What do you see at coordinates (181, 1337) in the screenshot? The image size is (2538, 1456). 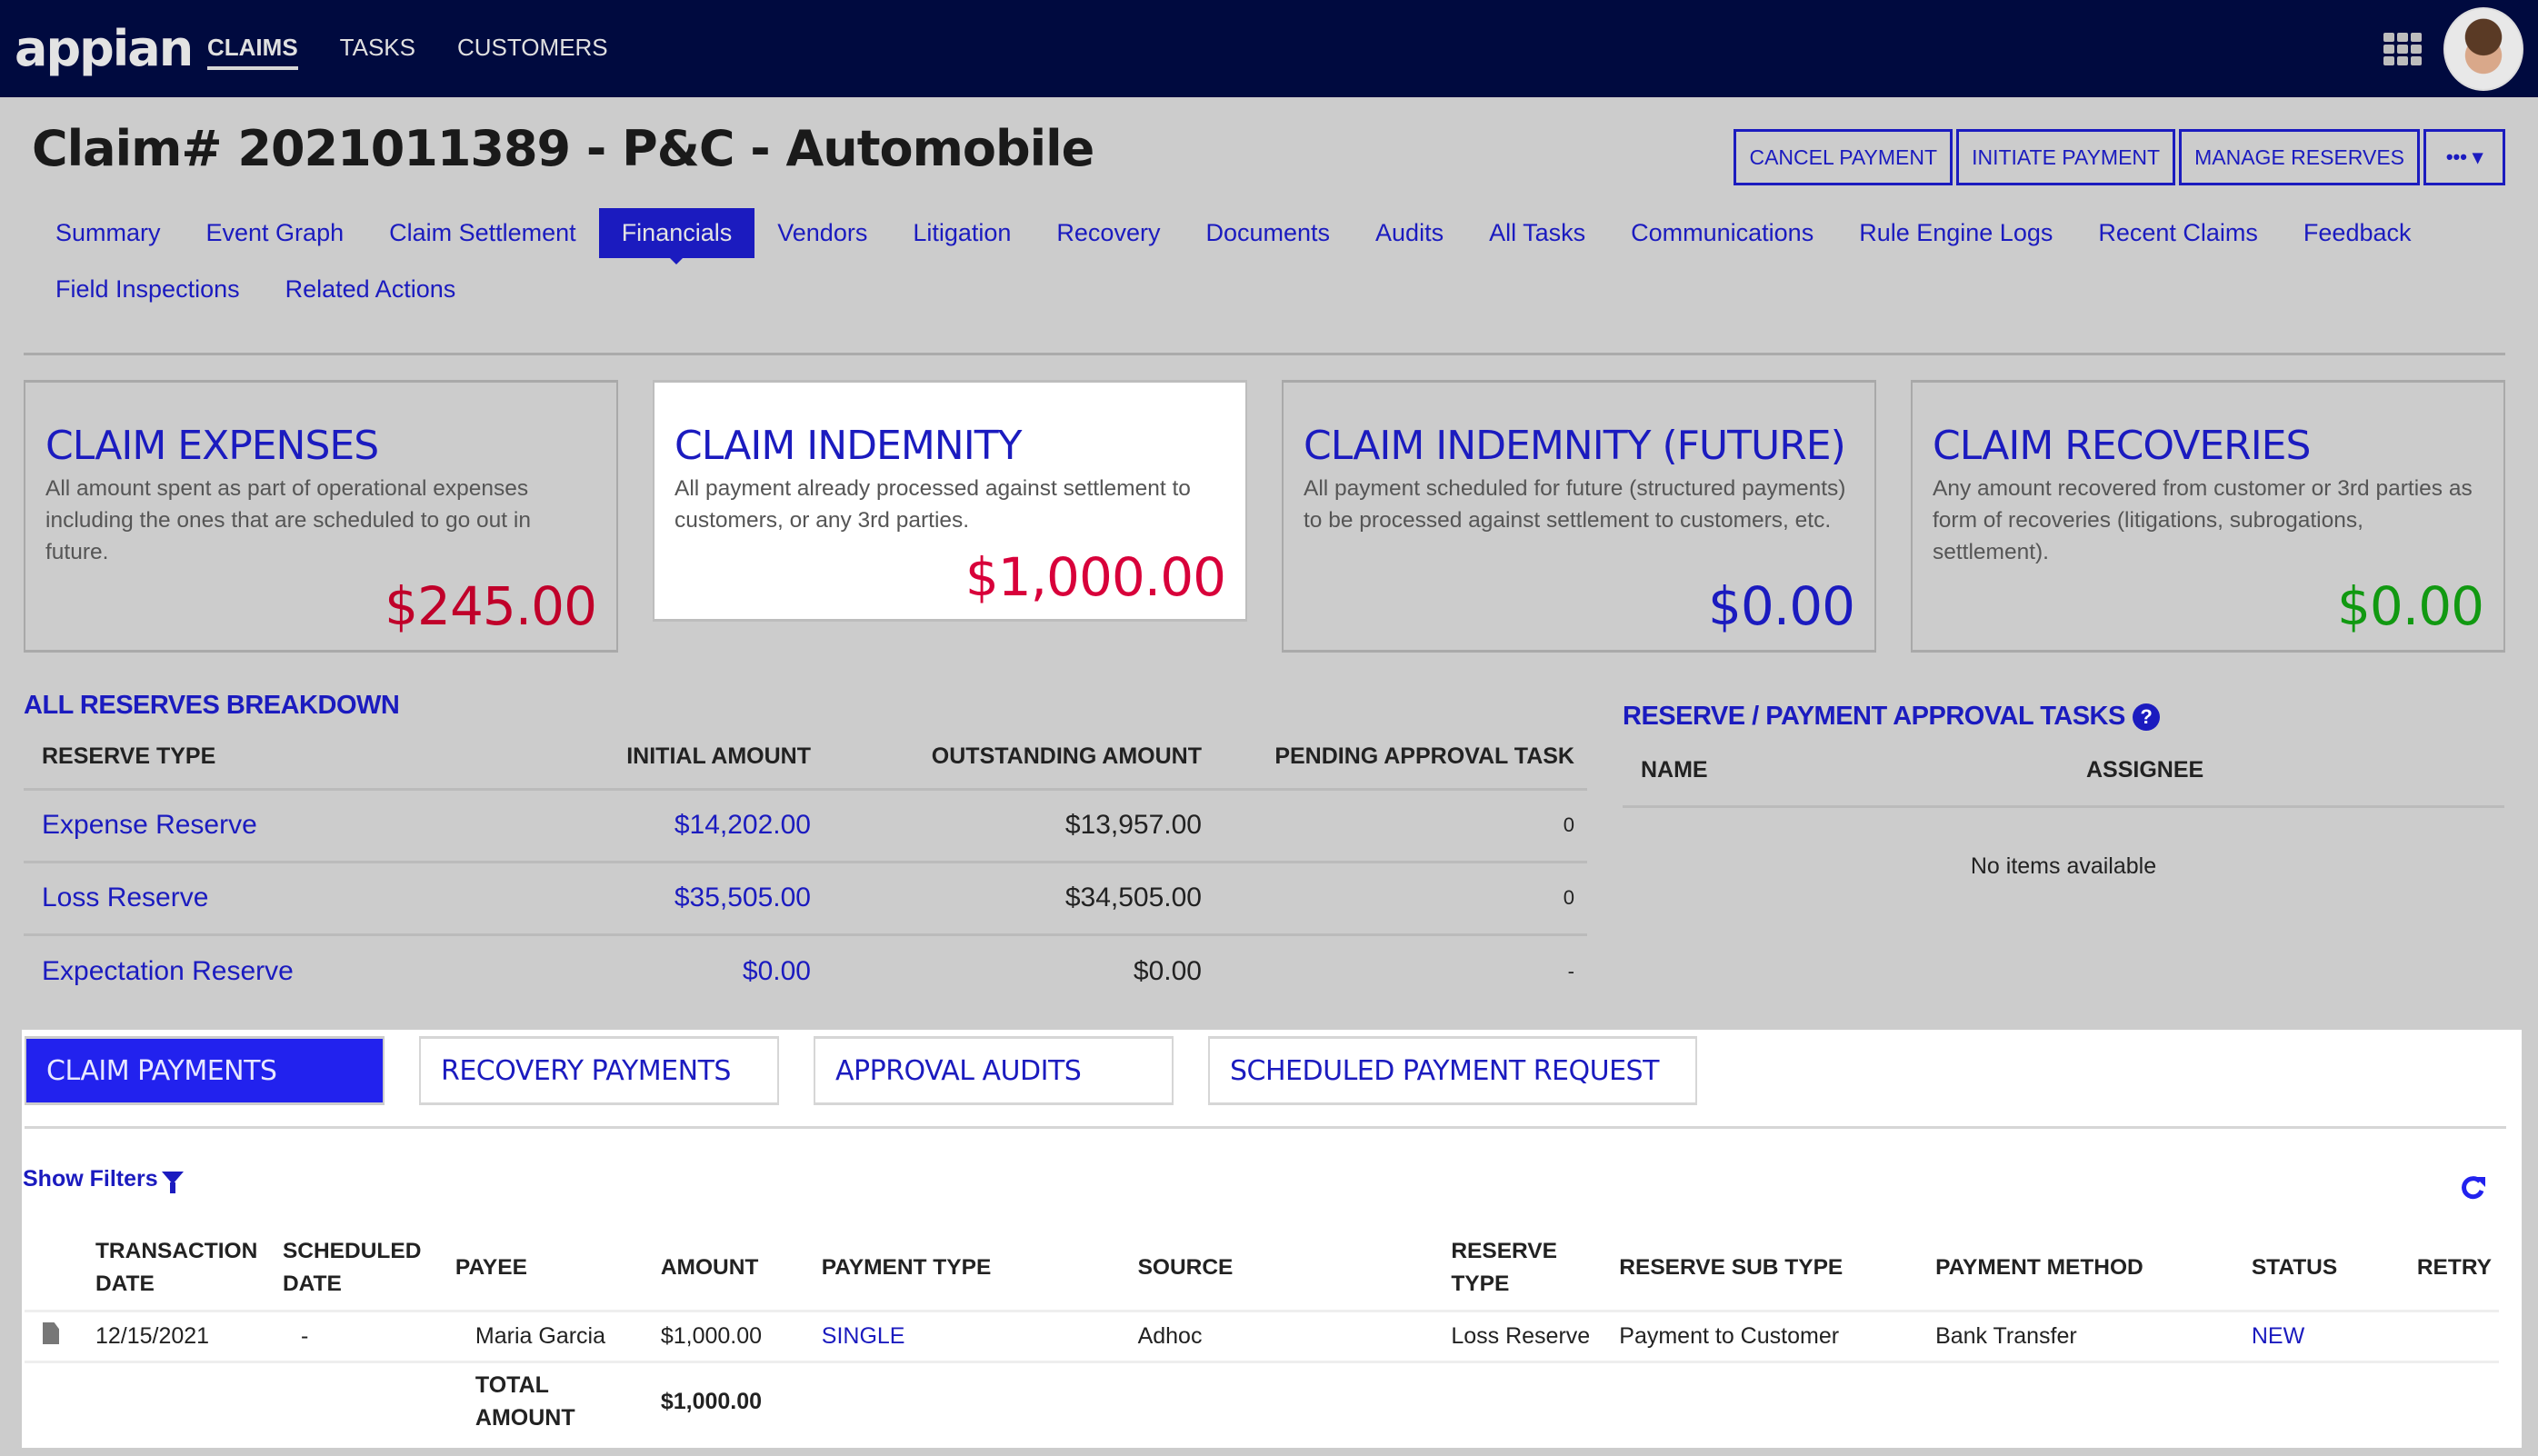 I see `transaction-date: 12/15/2021` at bounding box center [181, 1337].